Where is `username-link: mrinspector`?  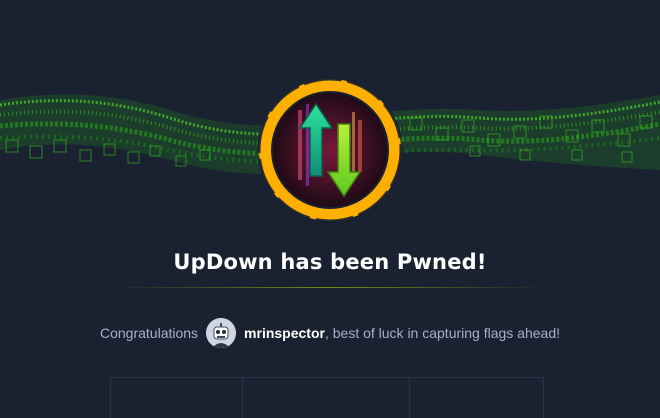 username-link: mrinspector is located at coordinates (284, 333).